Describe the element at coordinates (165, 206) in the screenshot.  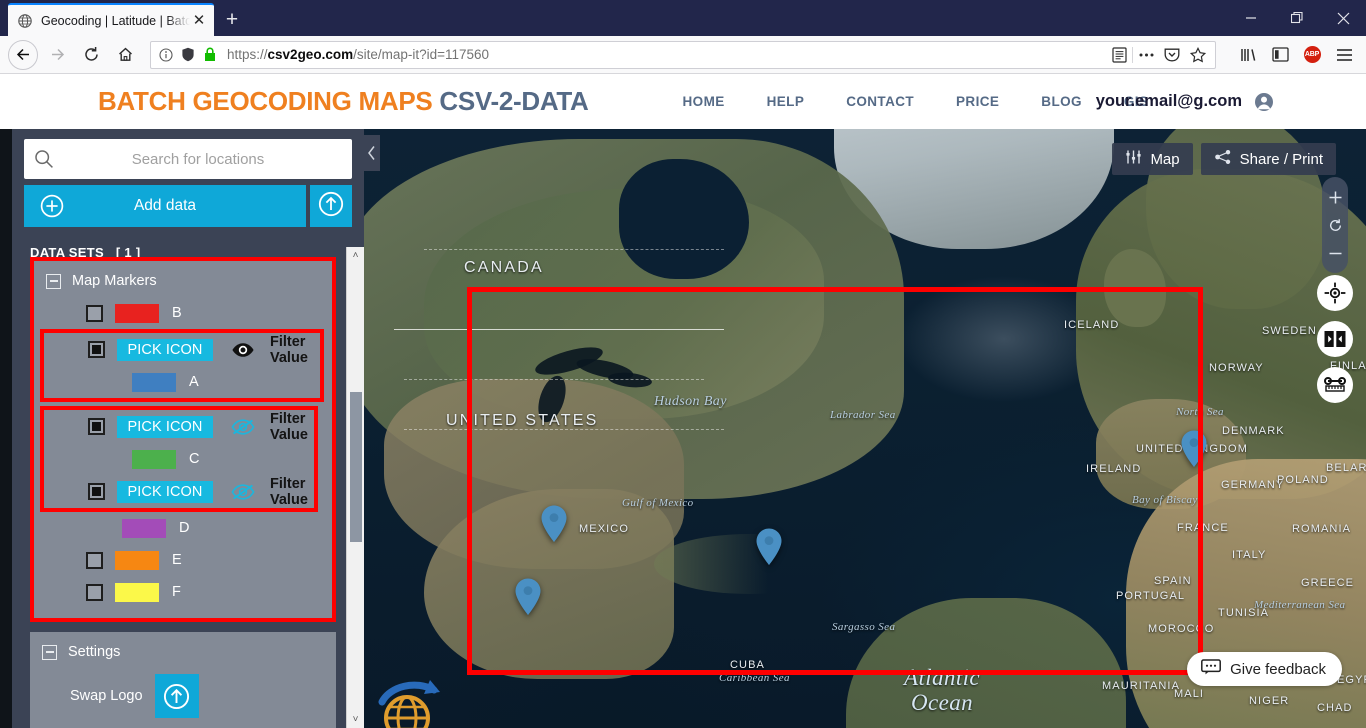
I see `add-data-button: Add data` at that location.